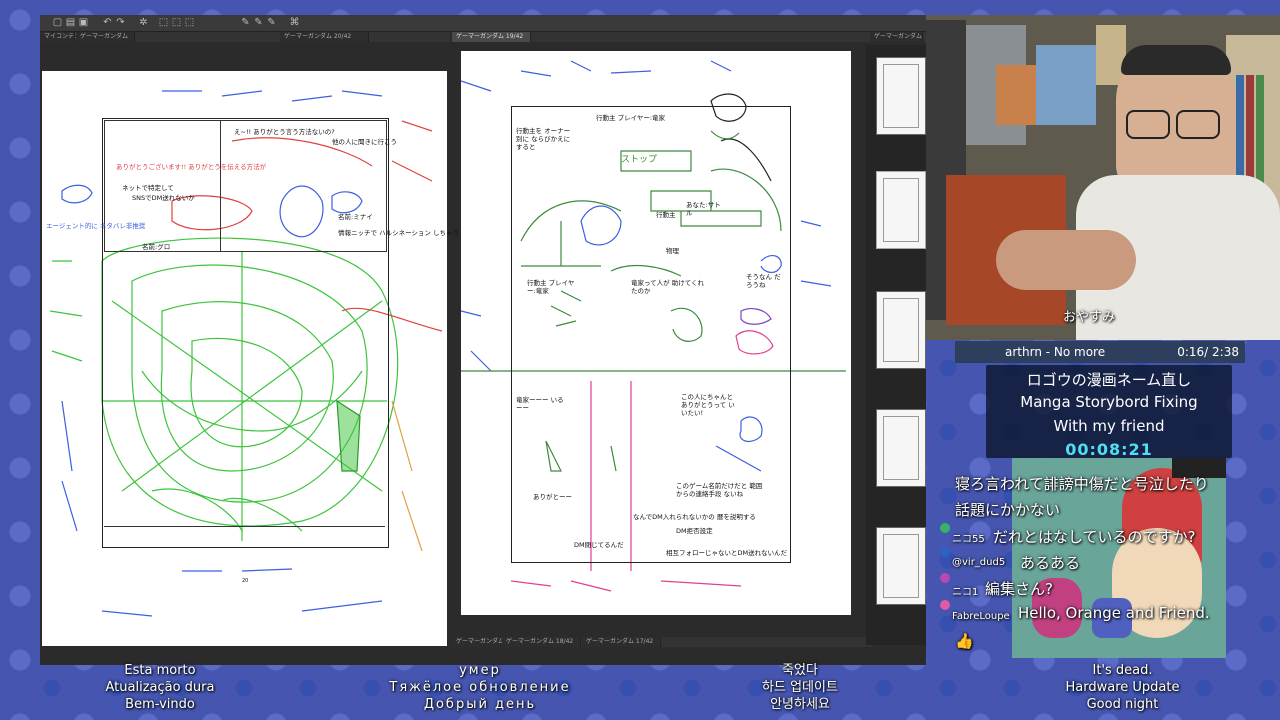 The image size is (1280, 720). I want to click on right-balloon-4: あなた:サトル, so click(703, 209).